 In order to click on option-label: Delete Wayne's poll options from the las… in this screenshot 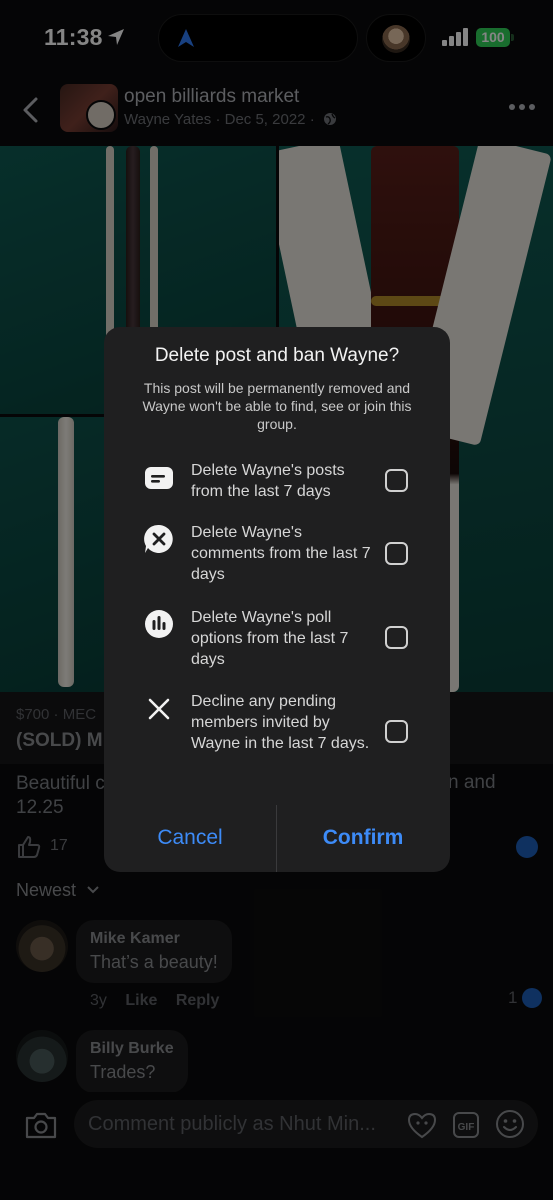, I will do `click(270, 638)`.